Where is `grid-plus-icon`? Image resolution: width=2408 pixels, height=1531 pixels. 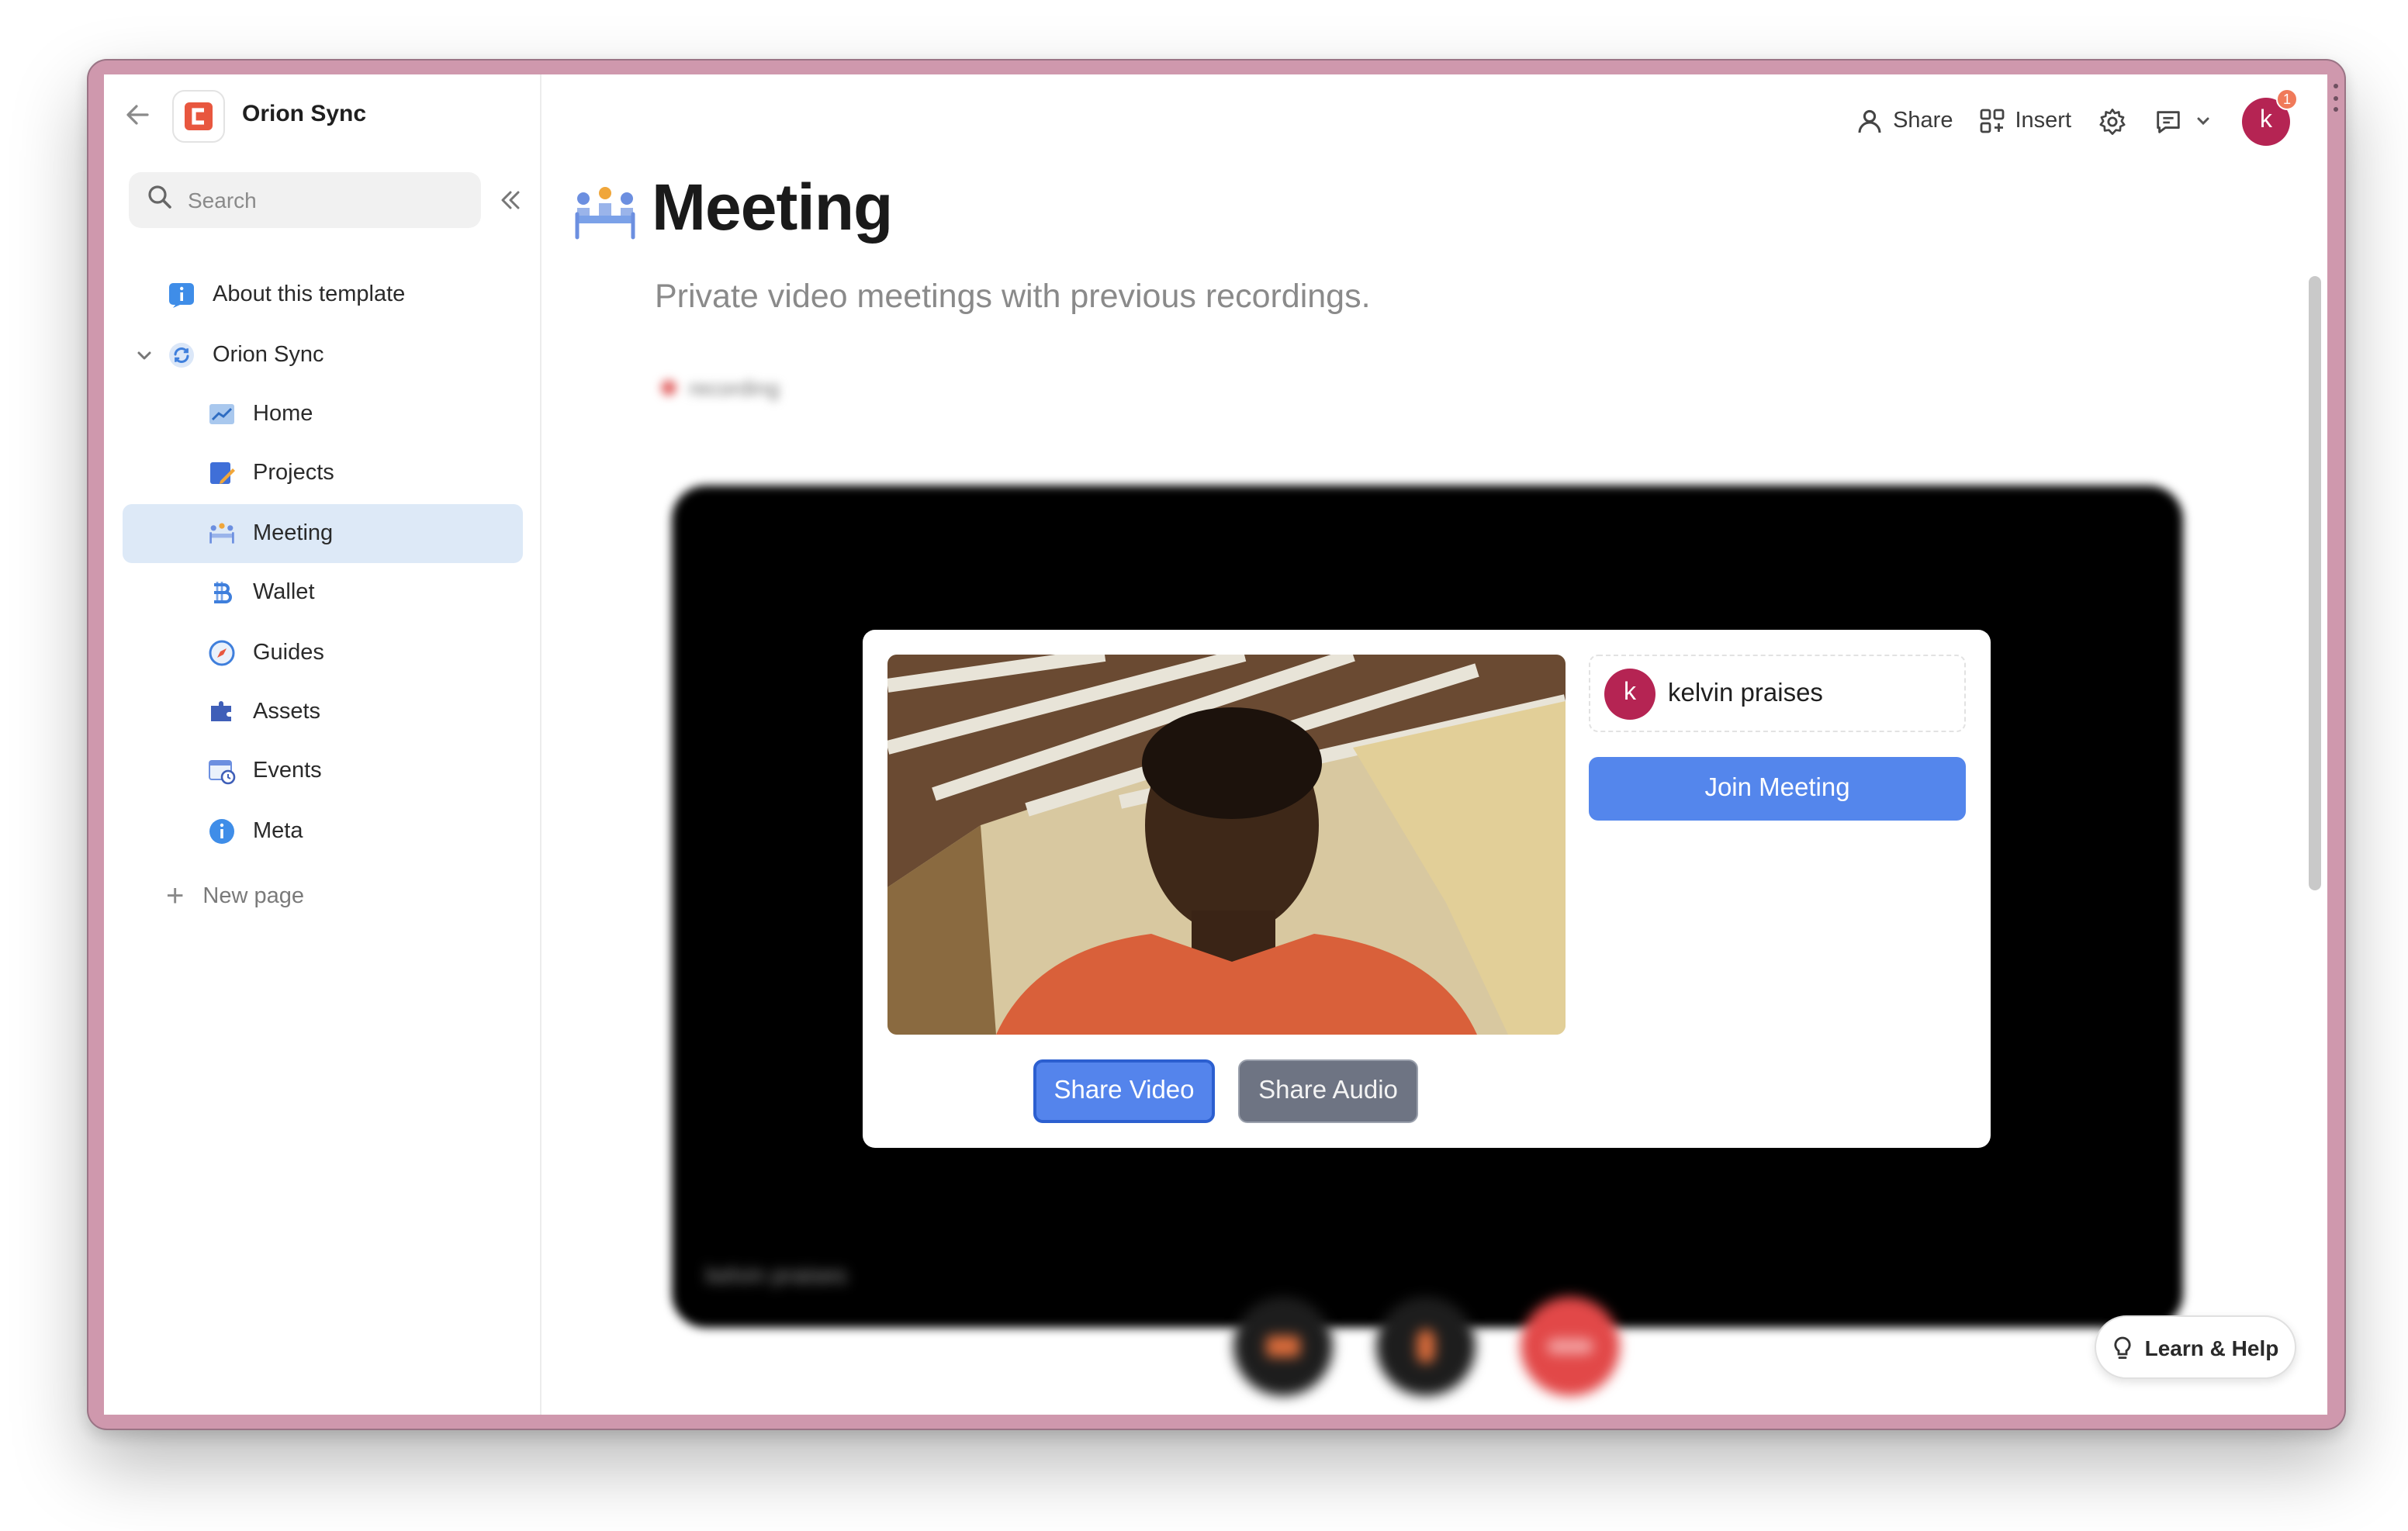 grid-plus-icon is located at coordinates (1992, 121).